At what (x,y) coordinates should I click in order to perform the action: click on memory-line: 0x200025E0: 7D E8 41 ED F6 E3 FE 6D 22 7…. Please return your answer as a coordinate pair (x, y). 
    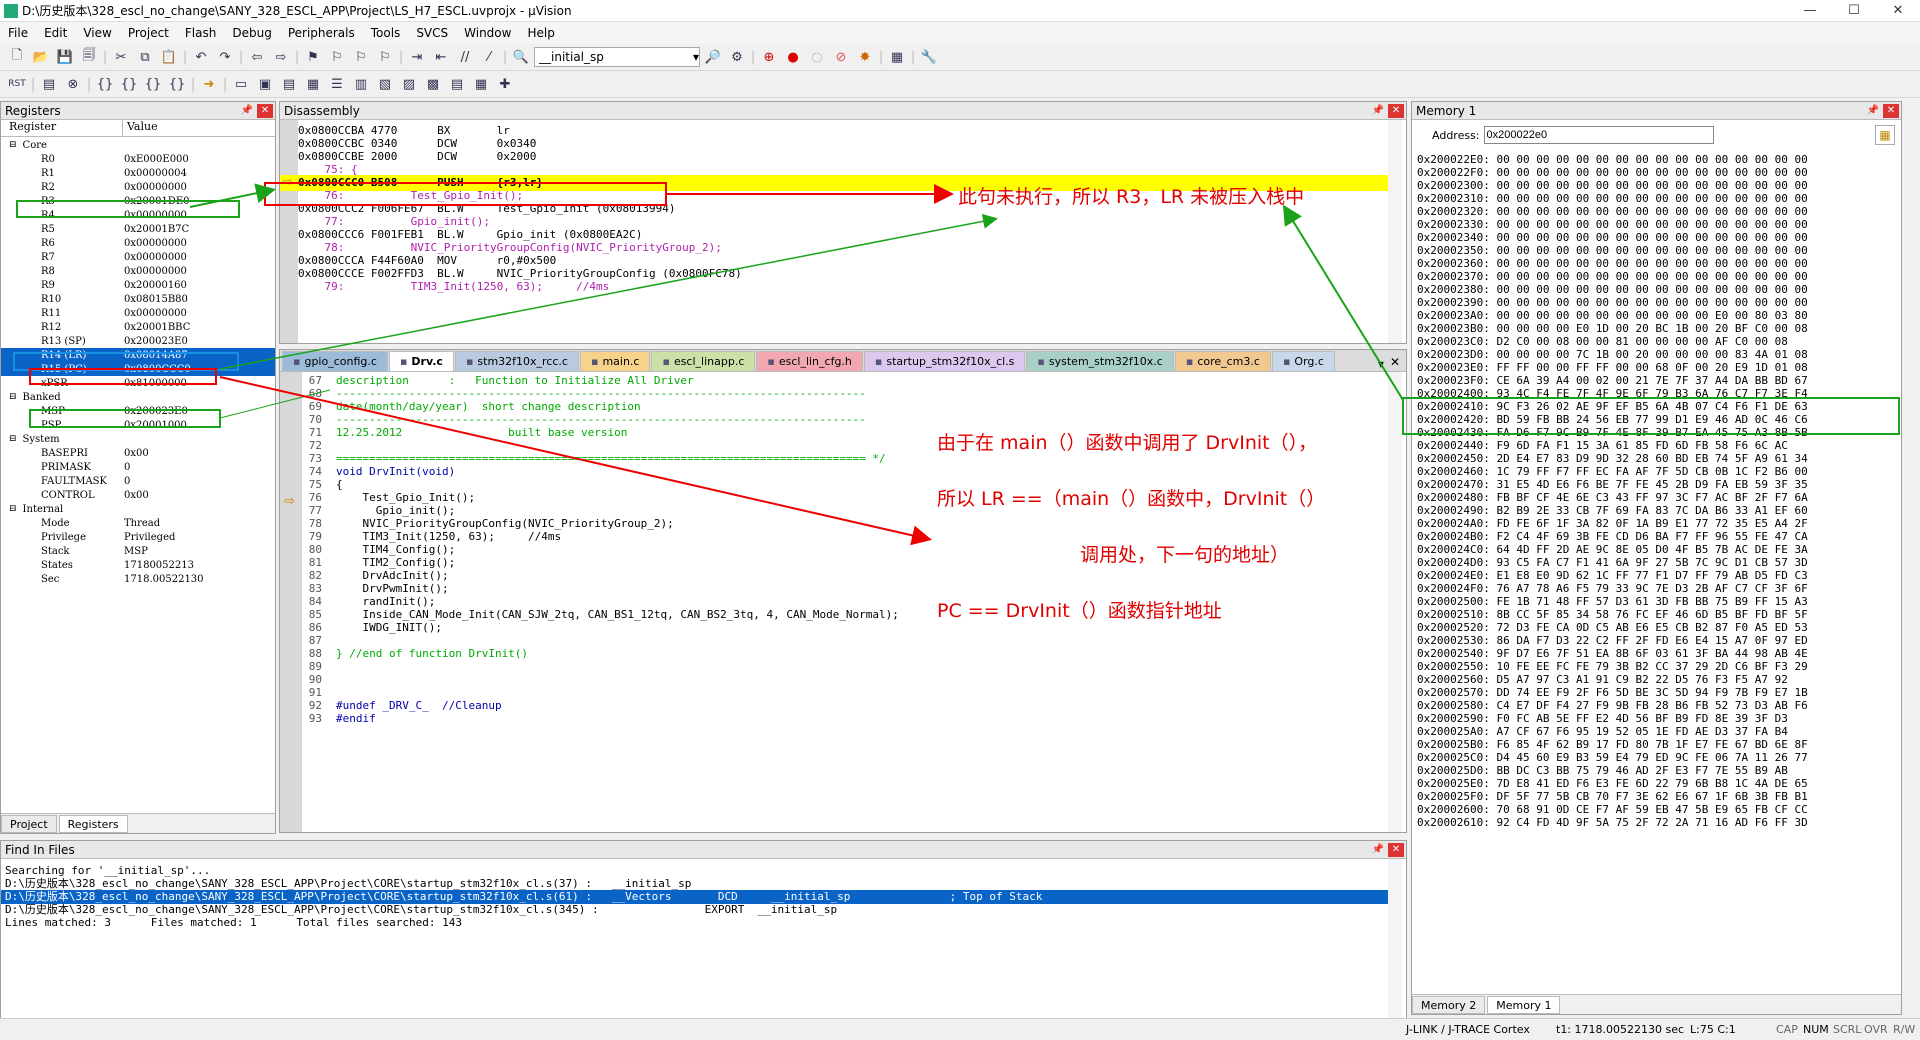
    Looking at the image, I should click on (1659, 783).